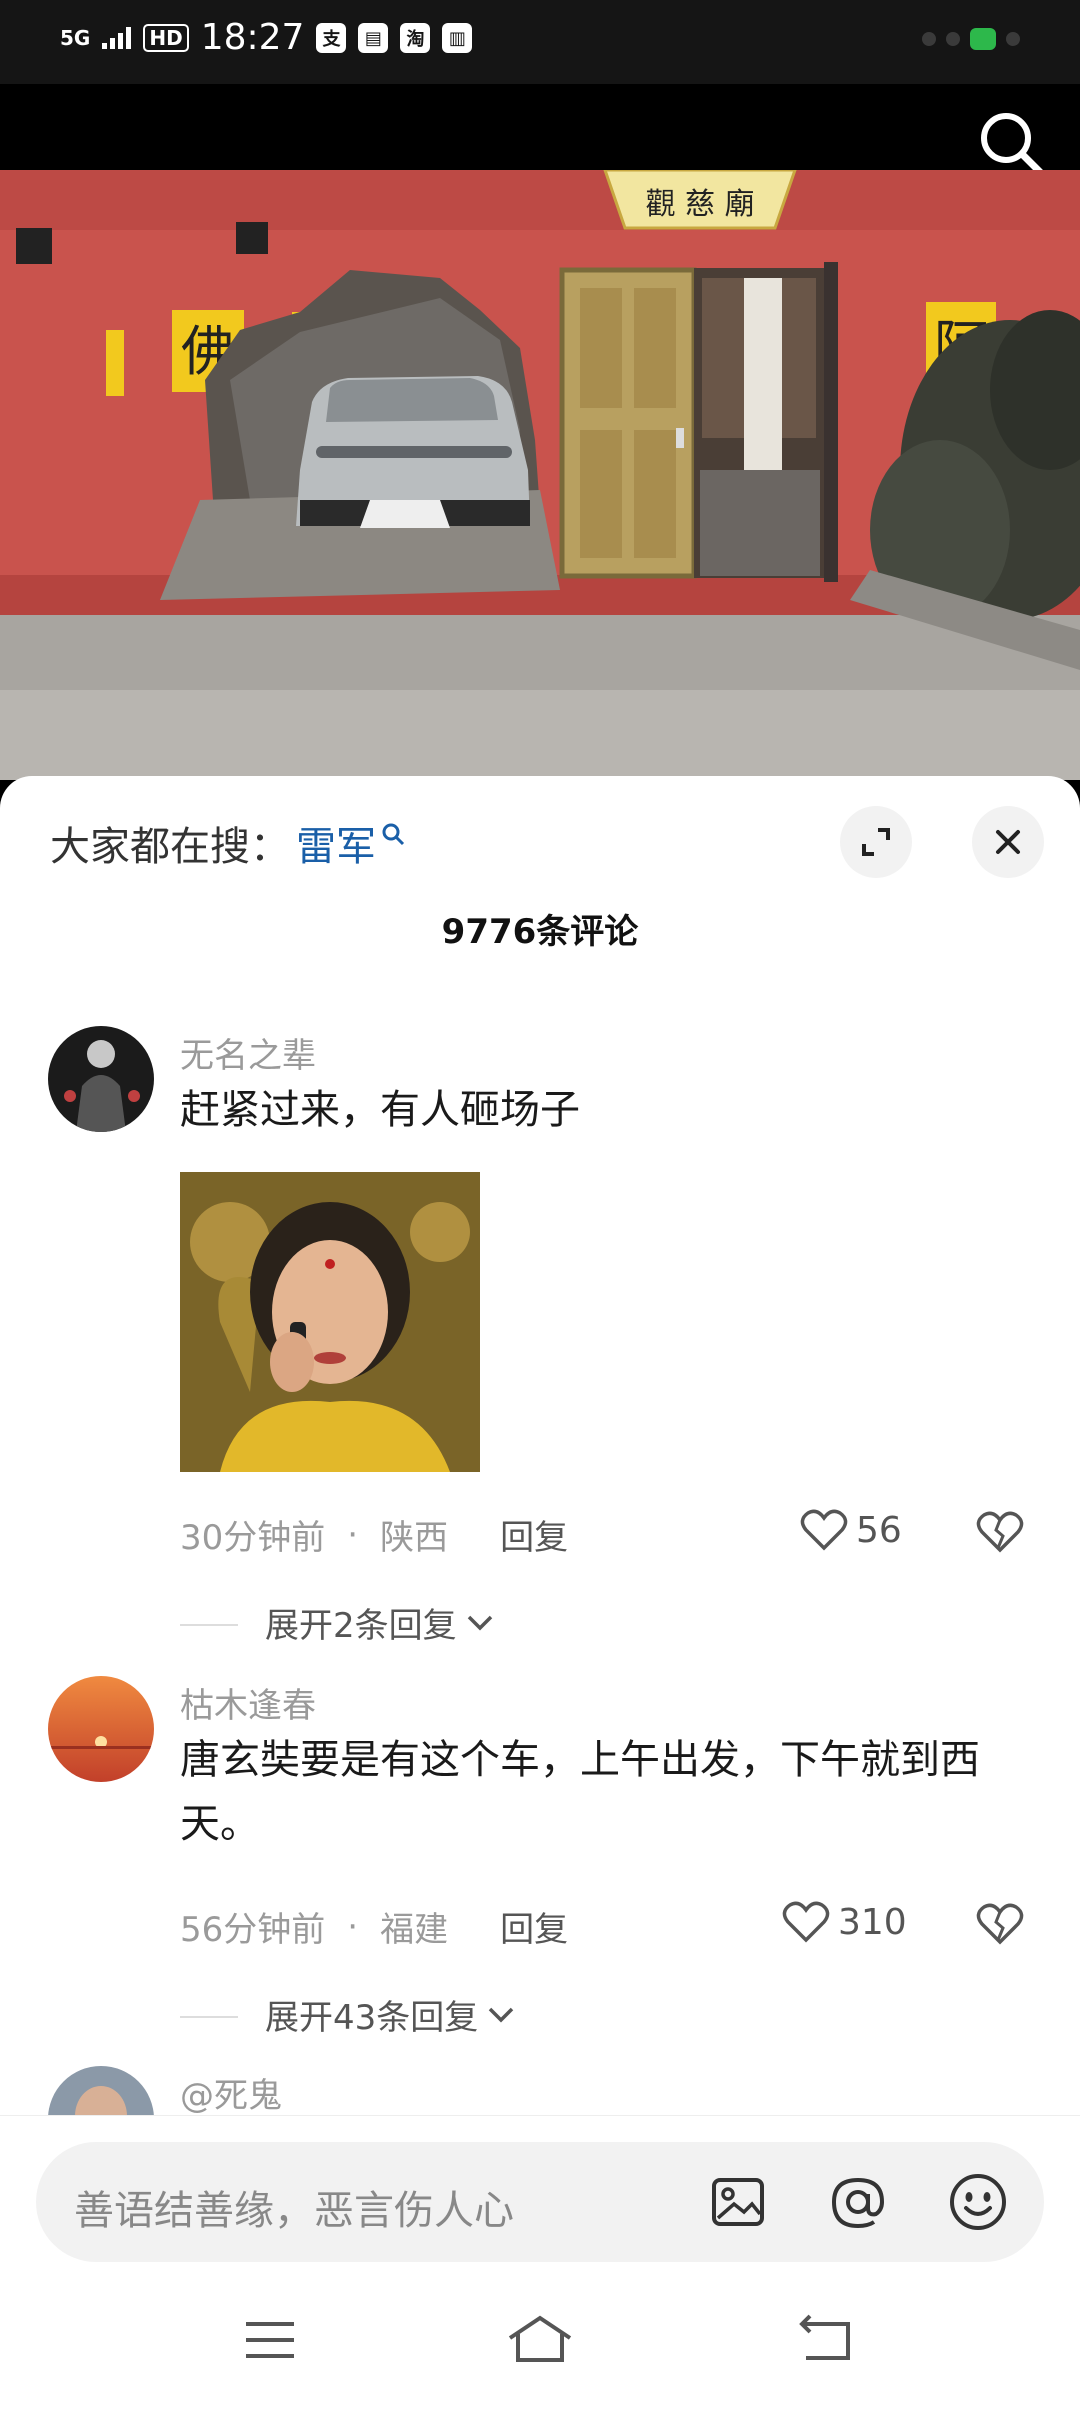 The image size is (1080, 2409). What do you see at coordinates (540, 42) in the screenshot?
I see `status-bar: 5G HD 18:27 支 ▤ 淘 ▥` at bounding box center [540, 42].